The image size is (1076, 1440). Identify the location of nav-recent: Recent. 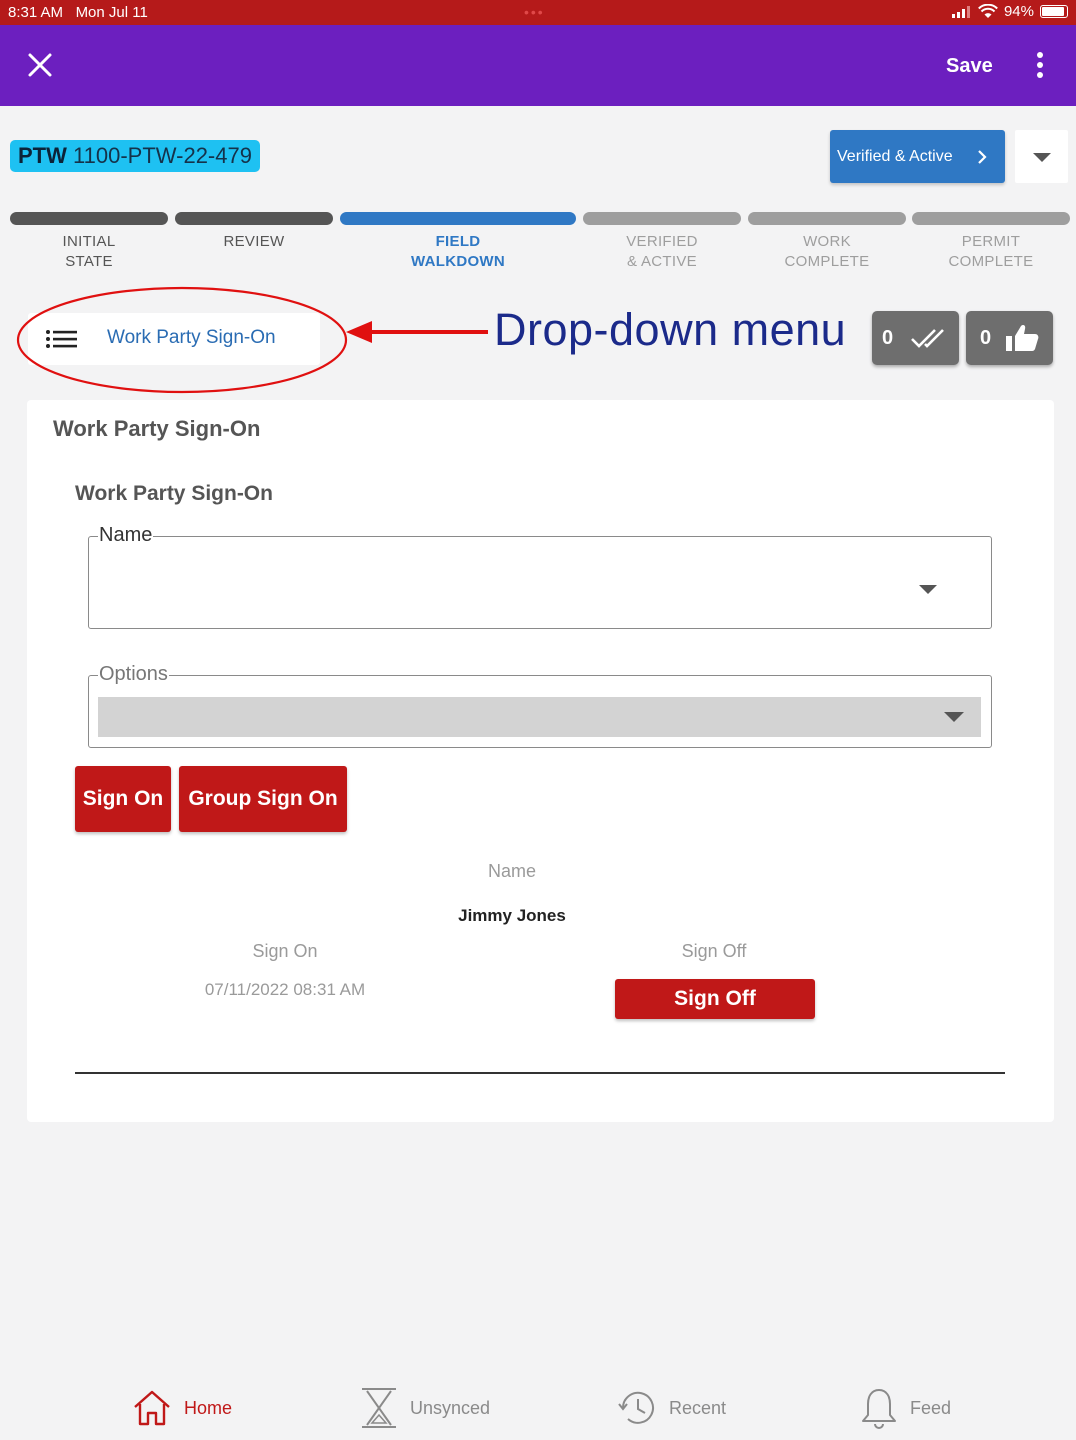
(671, 1408).